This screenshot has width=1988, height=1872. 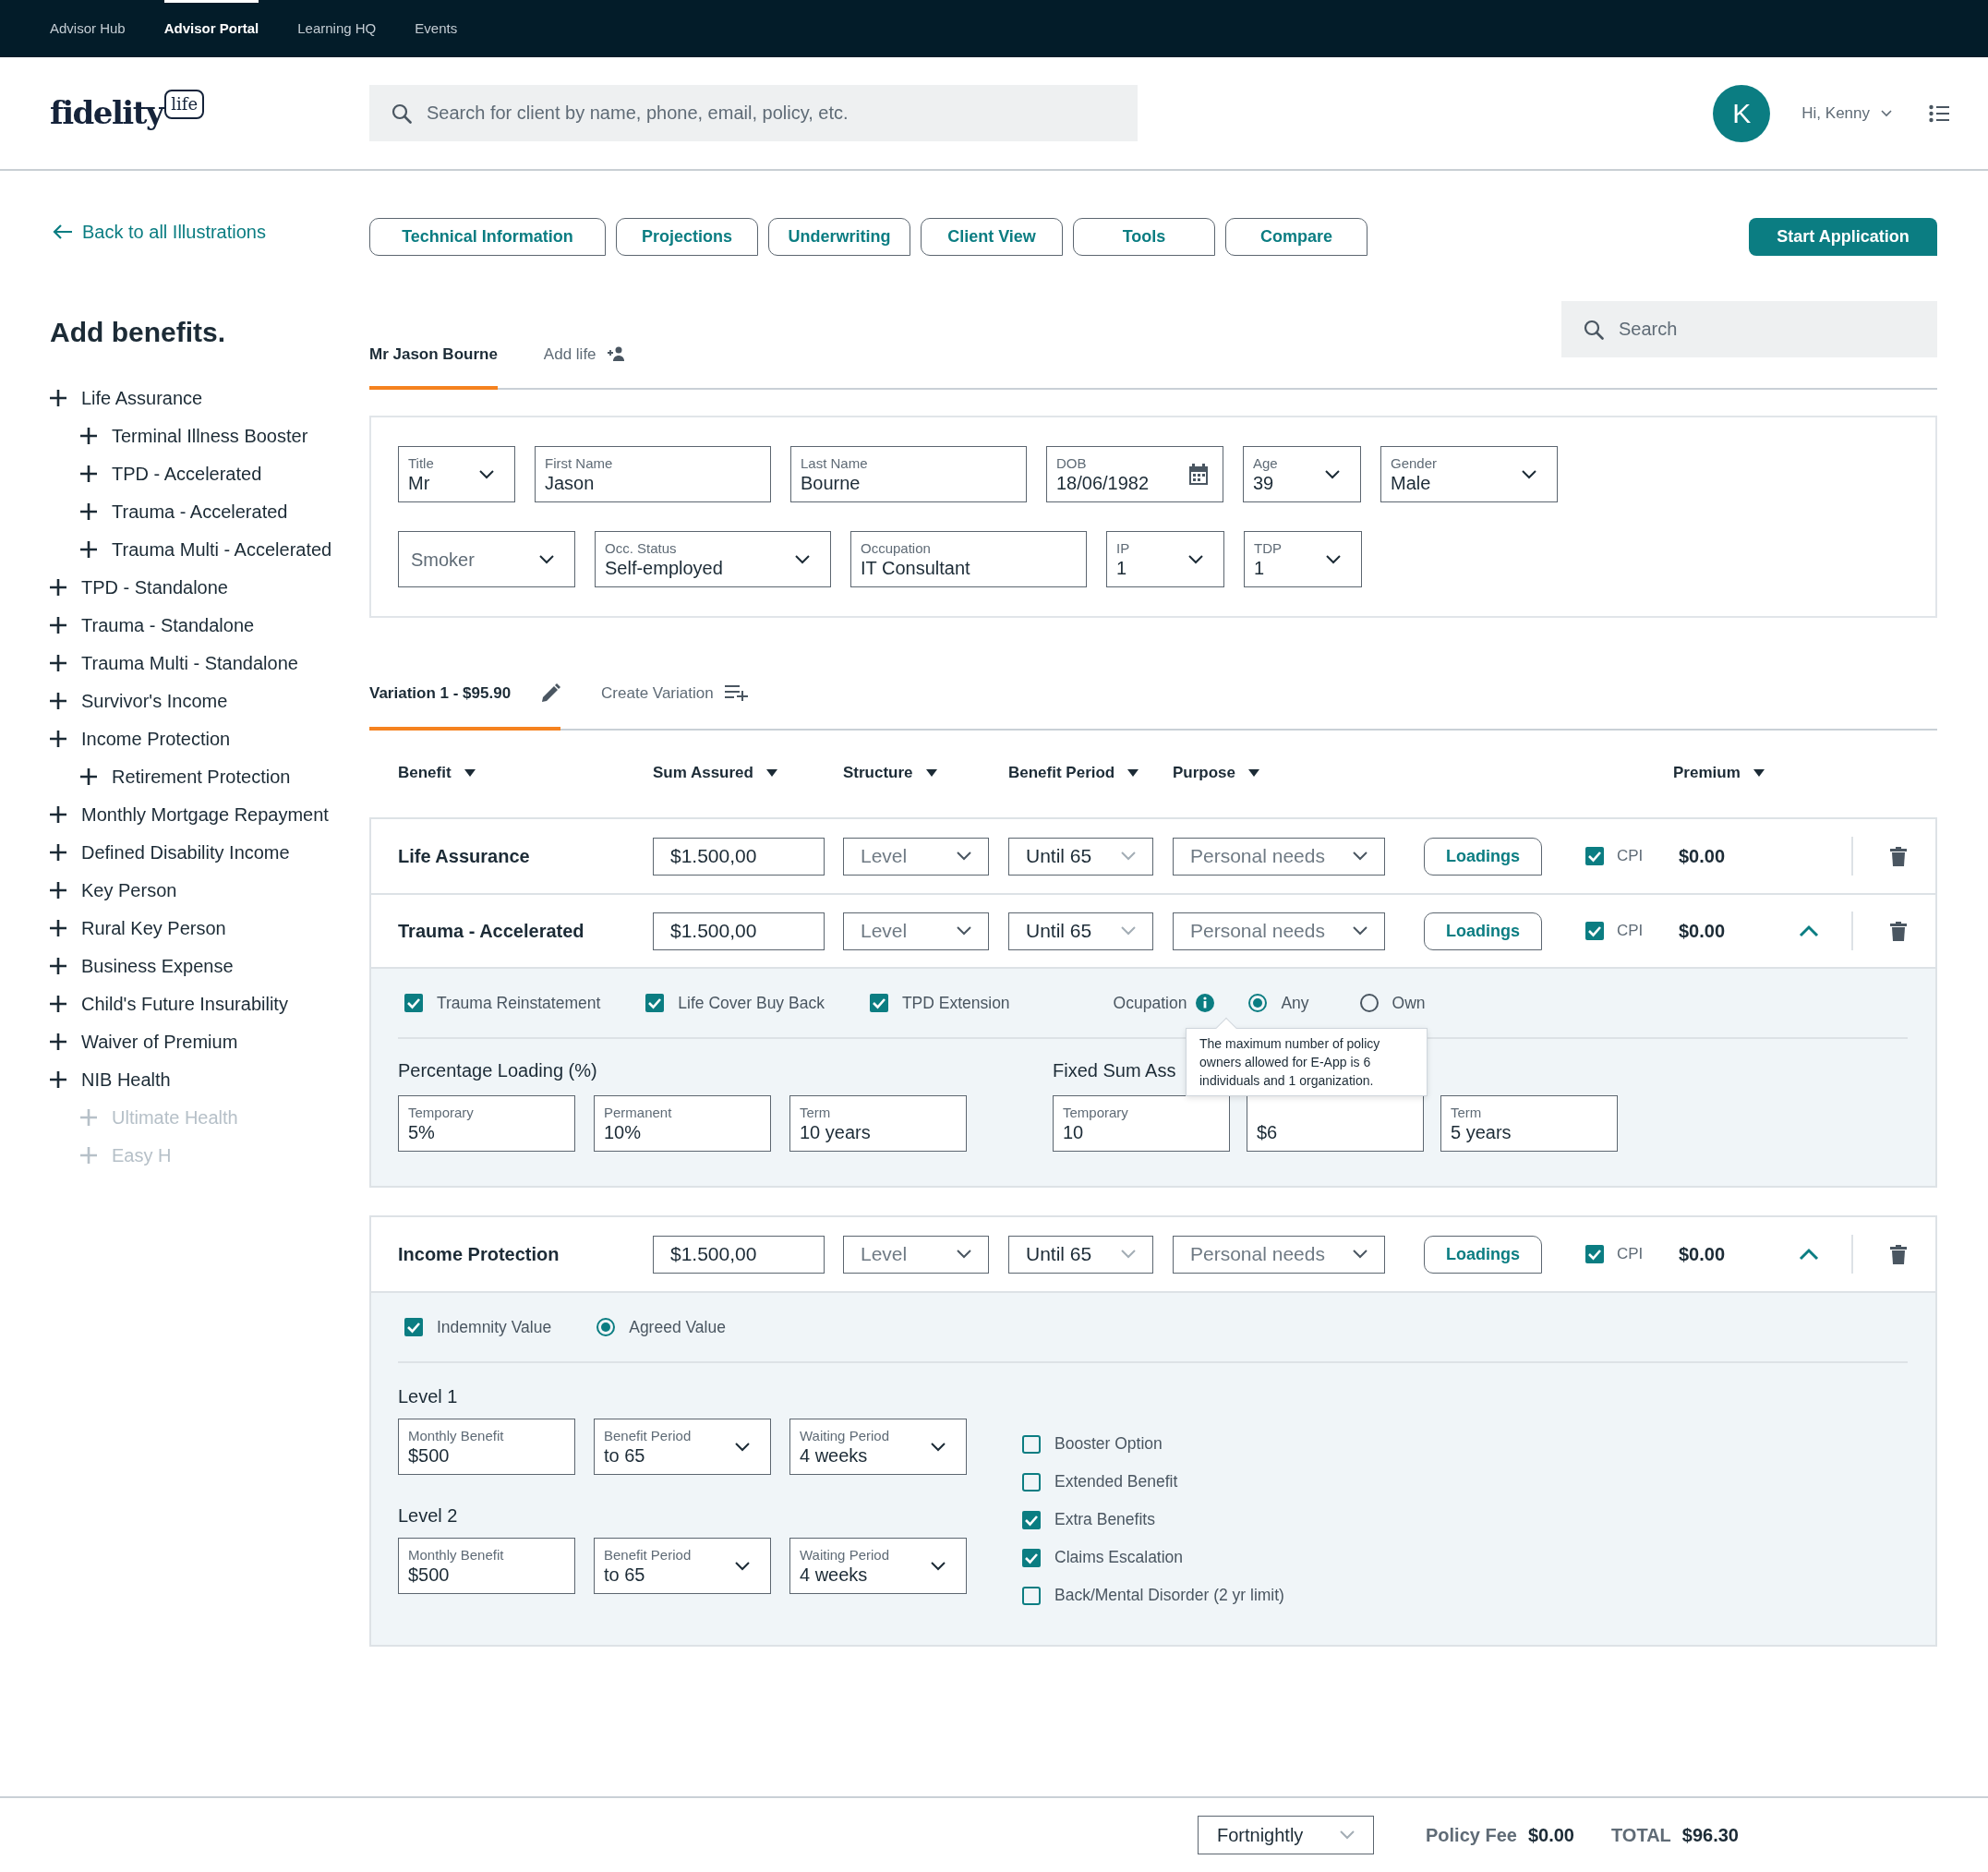 I want to click on benefit-item: Trauma - Accelerated, so click(x=184, y=511).